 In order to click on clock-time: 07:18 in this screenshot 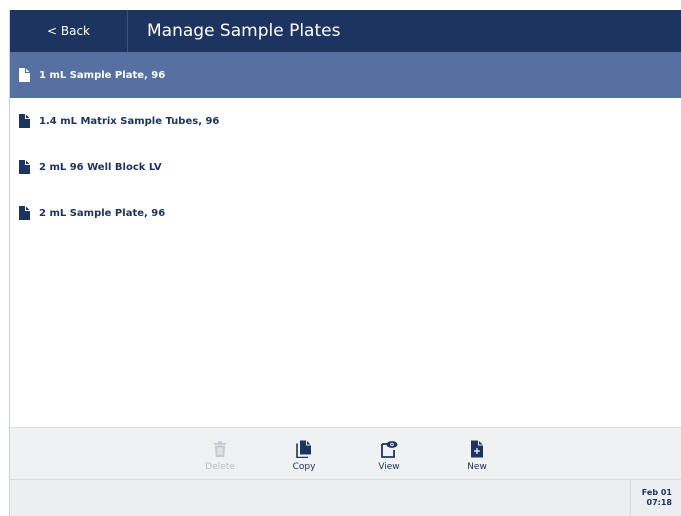, I will do `click(659, 502)`.